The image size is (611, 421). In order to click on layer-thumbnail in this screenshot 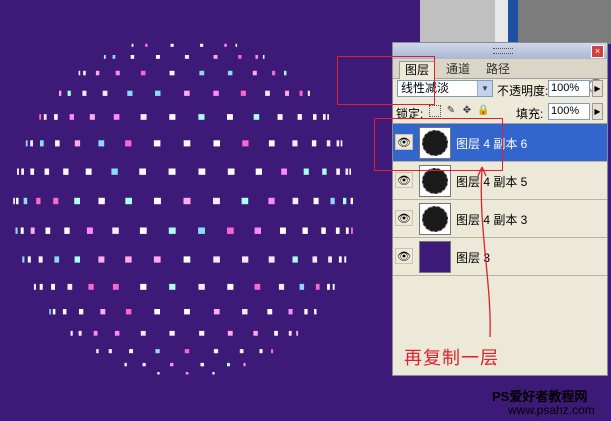, I will do `click(435, 219)`.